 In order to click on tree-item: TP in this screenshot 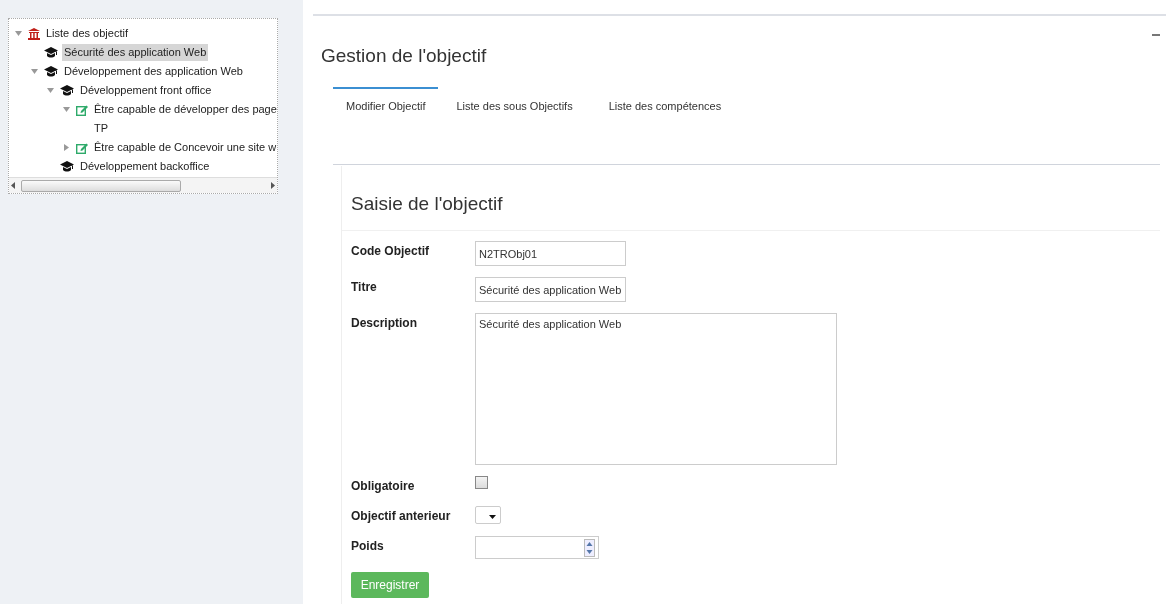, I will do `click(101, 128)`.